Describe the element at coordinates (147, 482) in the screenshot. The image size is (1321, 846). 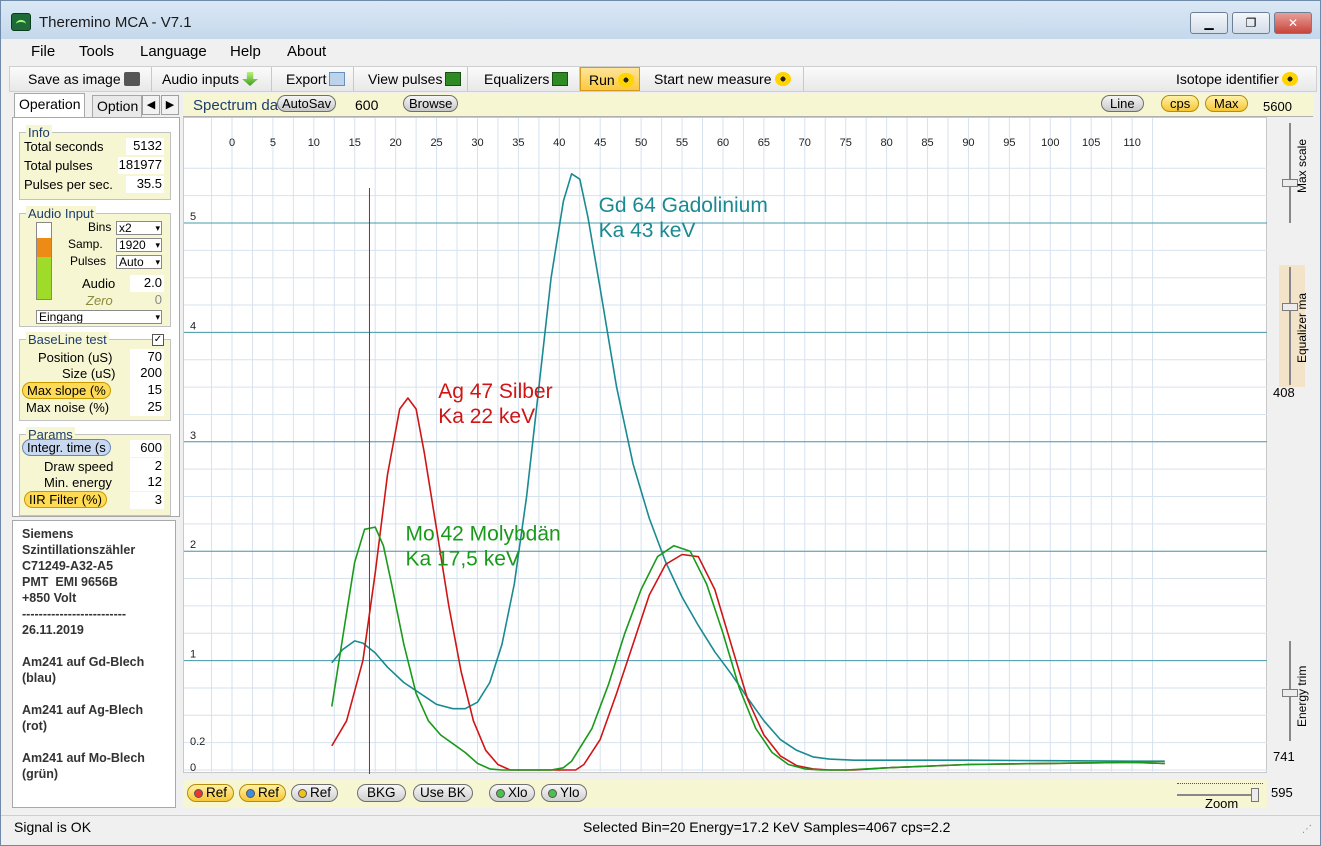
I see `min-energy-value: 12` at that location.